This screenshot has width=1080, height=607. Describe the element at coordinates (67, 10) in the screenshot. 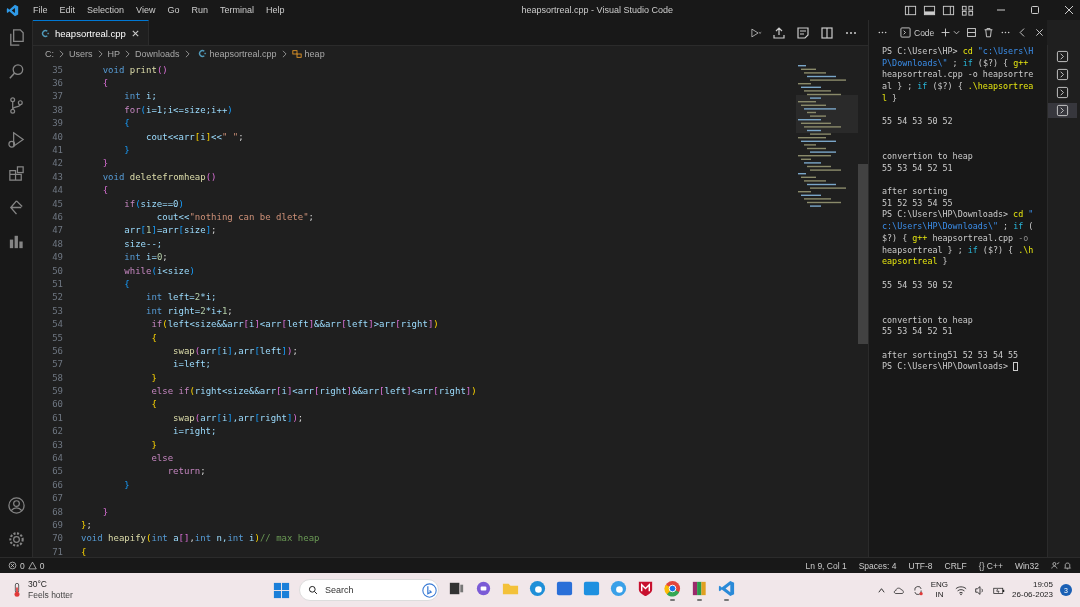

I see `menu-item: Edit` at that location.